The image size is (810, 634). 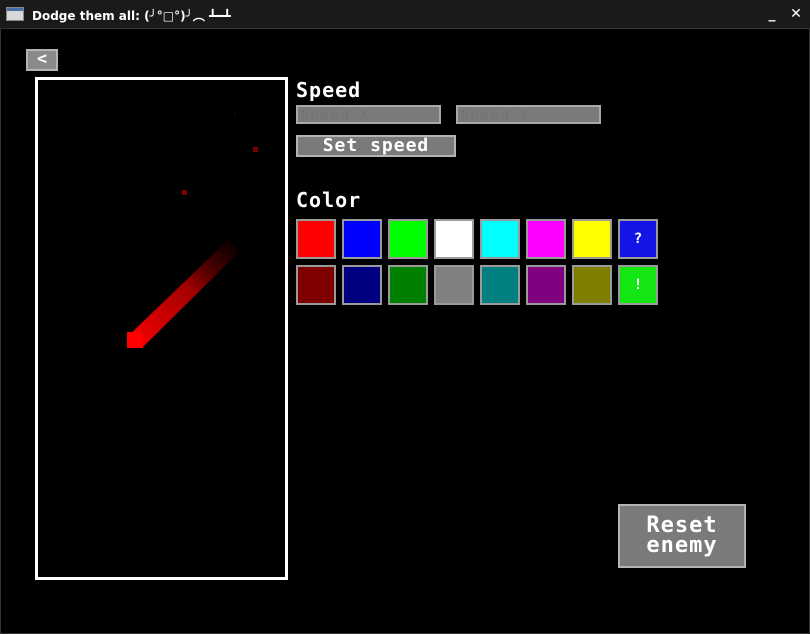 I want to click on speed-x-input, so click(x=368, y=114).